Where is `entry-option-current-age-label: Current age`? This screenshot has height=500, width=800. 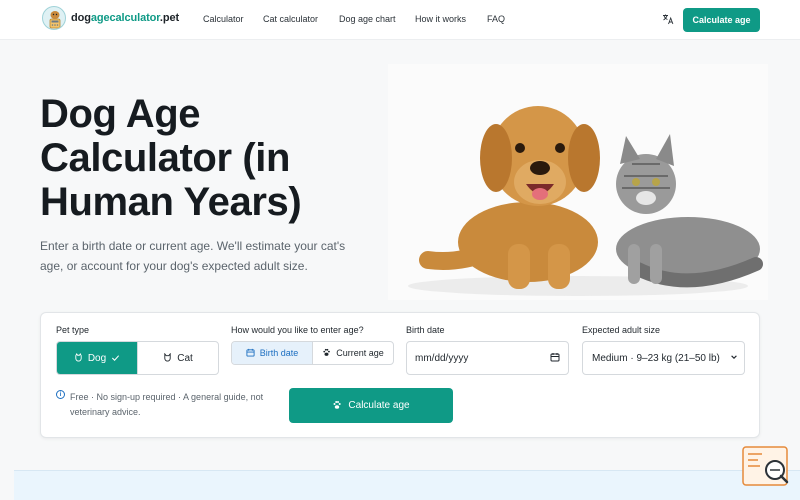
entry-option-current-age-label: Current age is located at coordinates (360, 353).